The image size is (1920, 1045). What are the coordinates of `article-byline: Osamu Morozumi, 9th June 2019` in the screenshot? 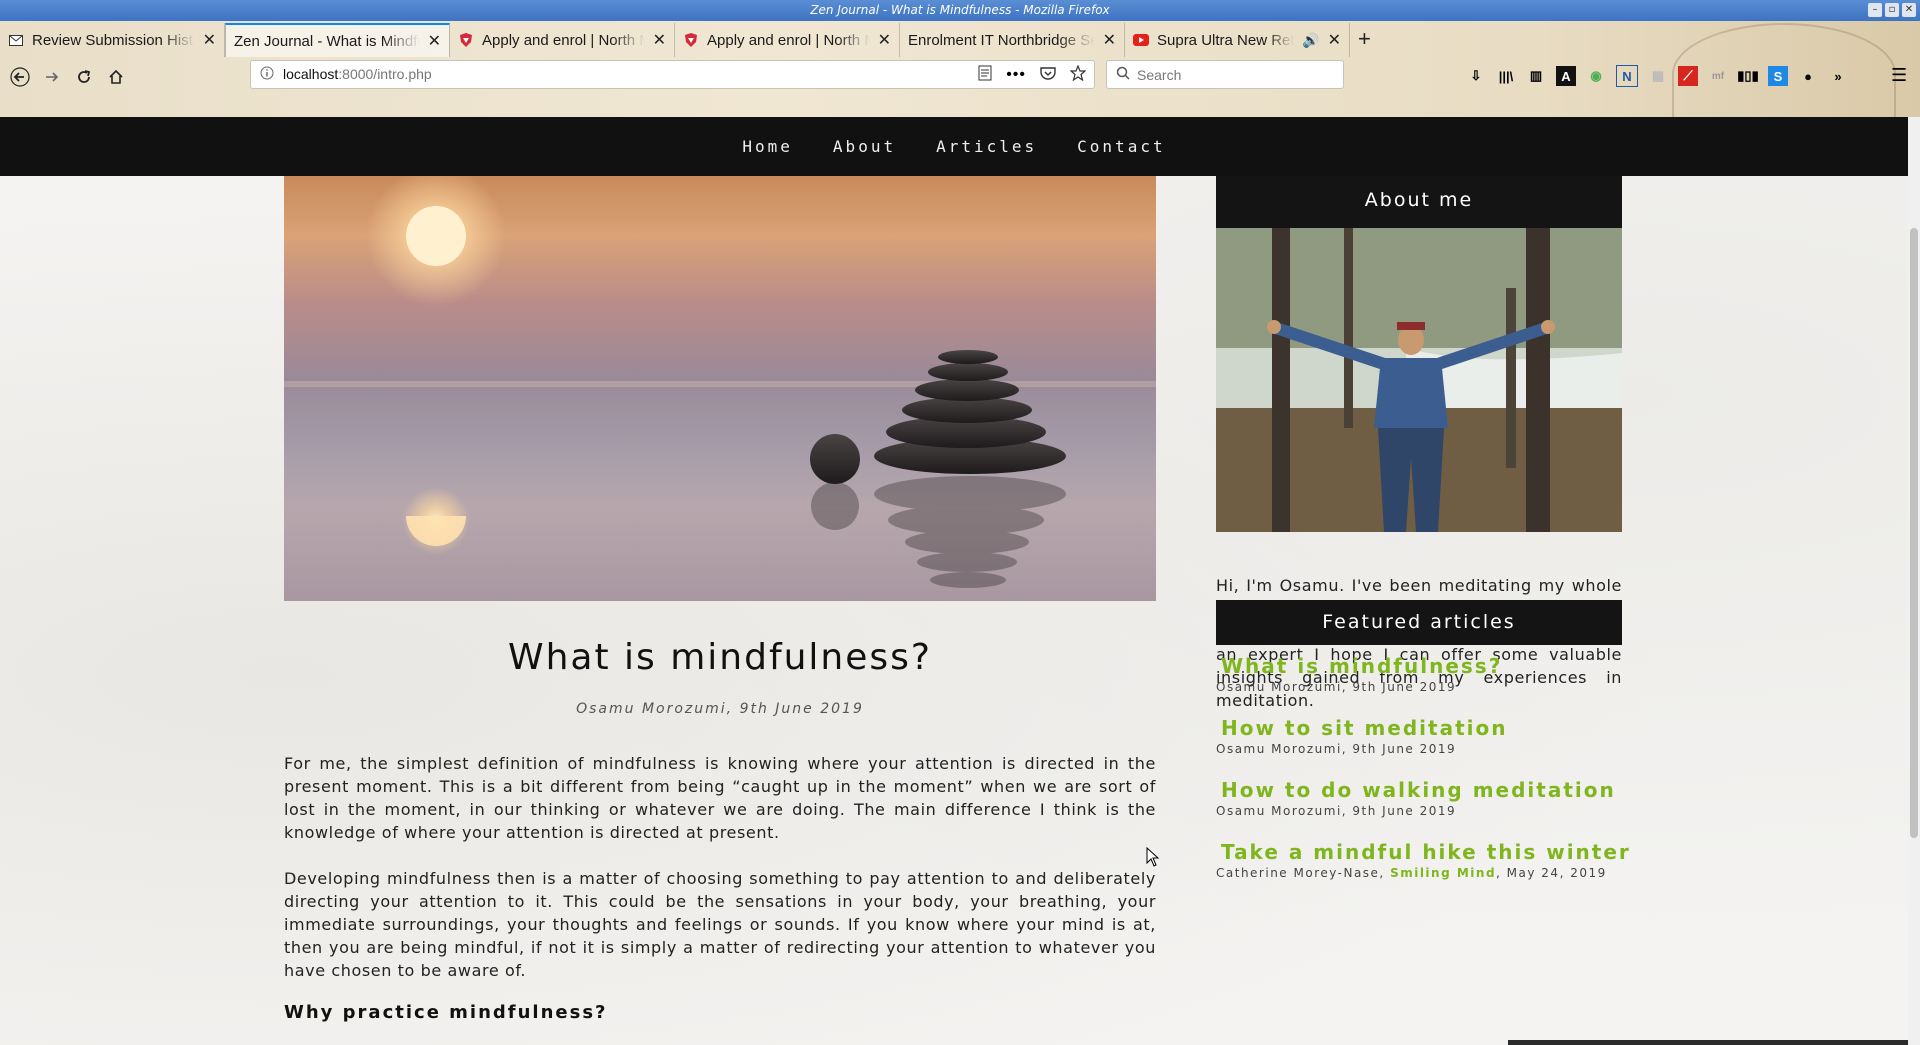 It's located at (720, 709).